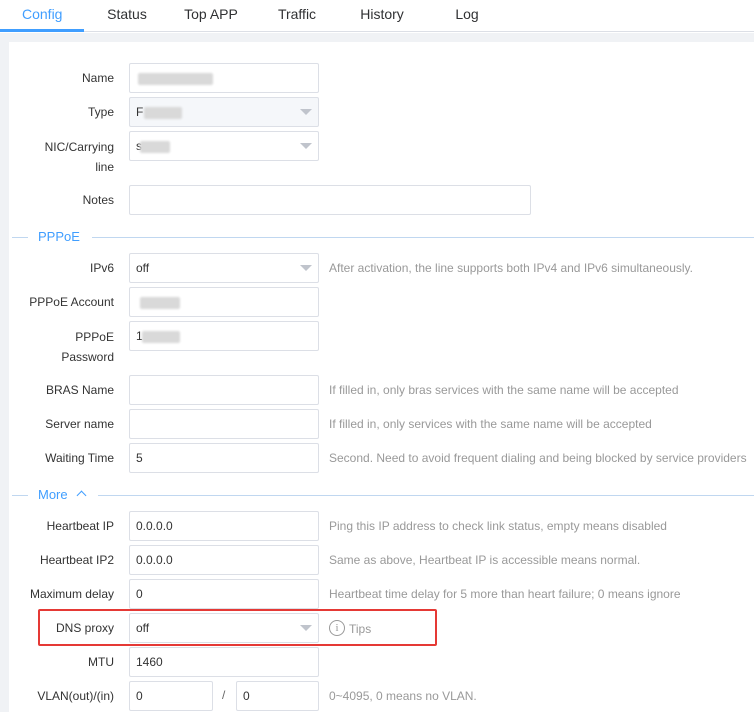 The width and height of the screenshot is (754, 712). What do you see at coordinates (224, 336) in the screenshot?
I see `pppoe-password-input: 1` at bounding box center [224, 336].